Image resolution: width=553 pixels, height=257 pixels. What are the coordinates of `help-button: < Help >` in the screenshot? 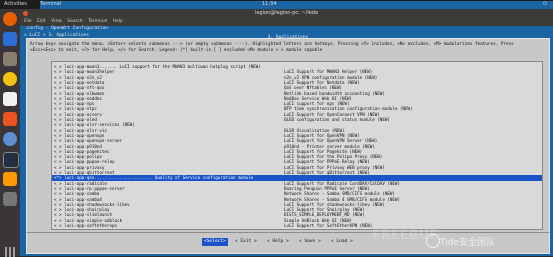 It's located at (278, 242).